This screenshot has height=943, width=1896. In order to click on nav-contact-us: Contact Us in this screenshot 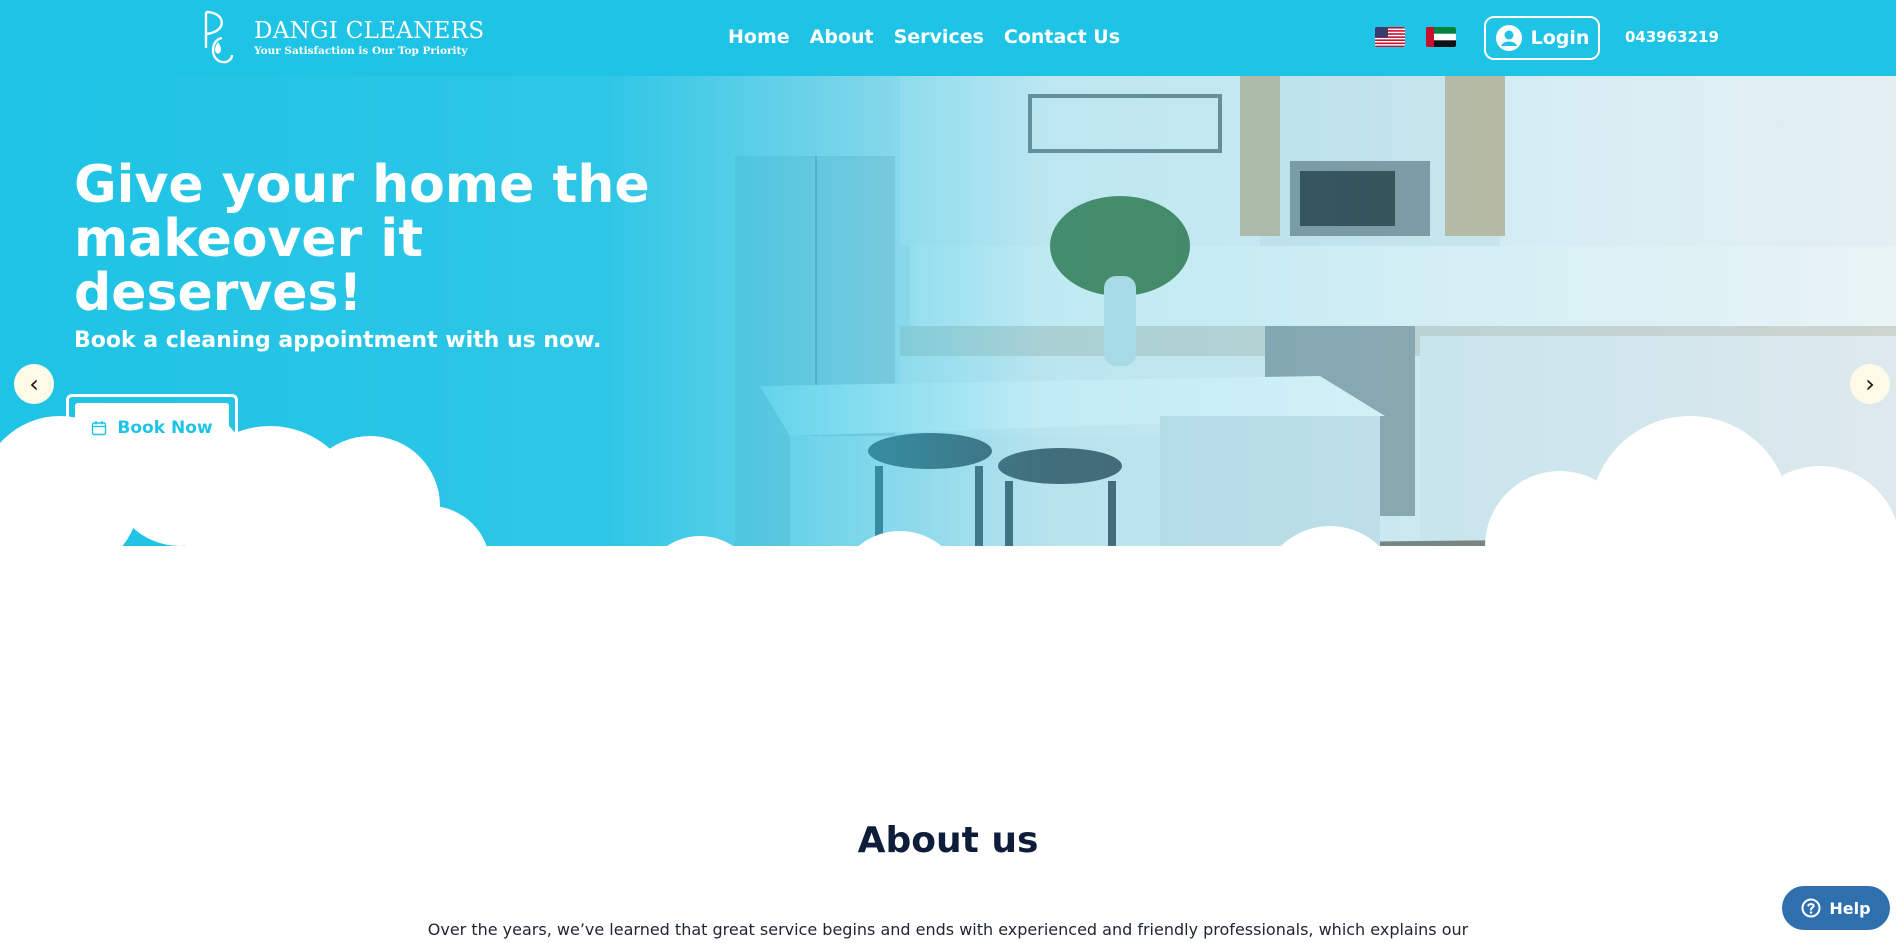, I will do `click(1062, 37)`.